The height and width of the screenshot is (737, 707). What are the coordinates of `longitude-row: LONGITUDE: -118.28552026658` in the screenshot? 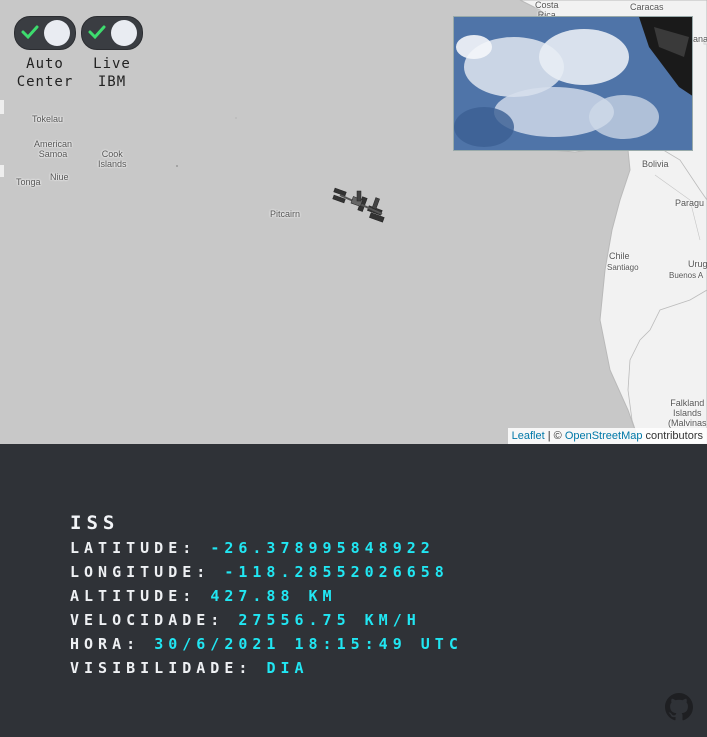 It's located at (266, 572).